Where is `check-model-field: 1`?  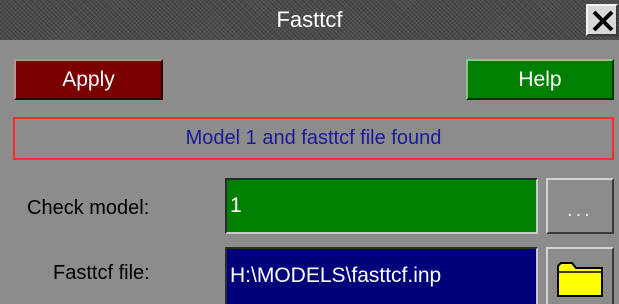 check-model-field: 1 is located at coordinates (381, 206).